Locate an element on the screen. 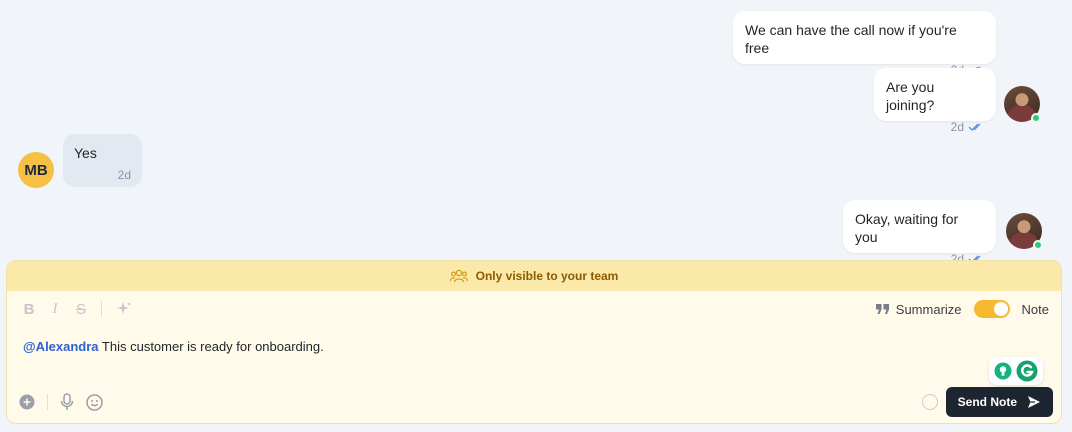  send-note-label: Send Note is located at coordinates (987, 402).